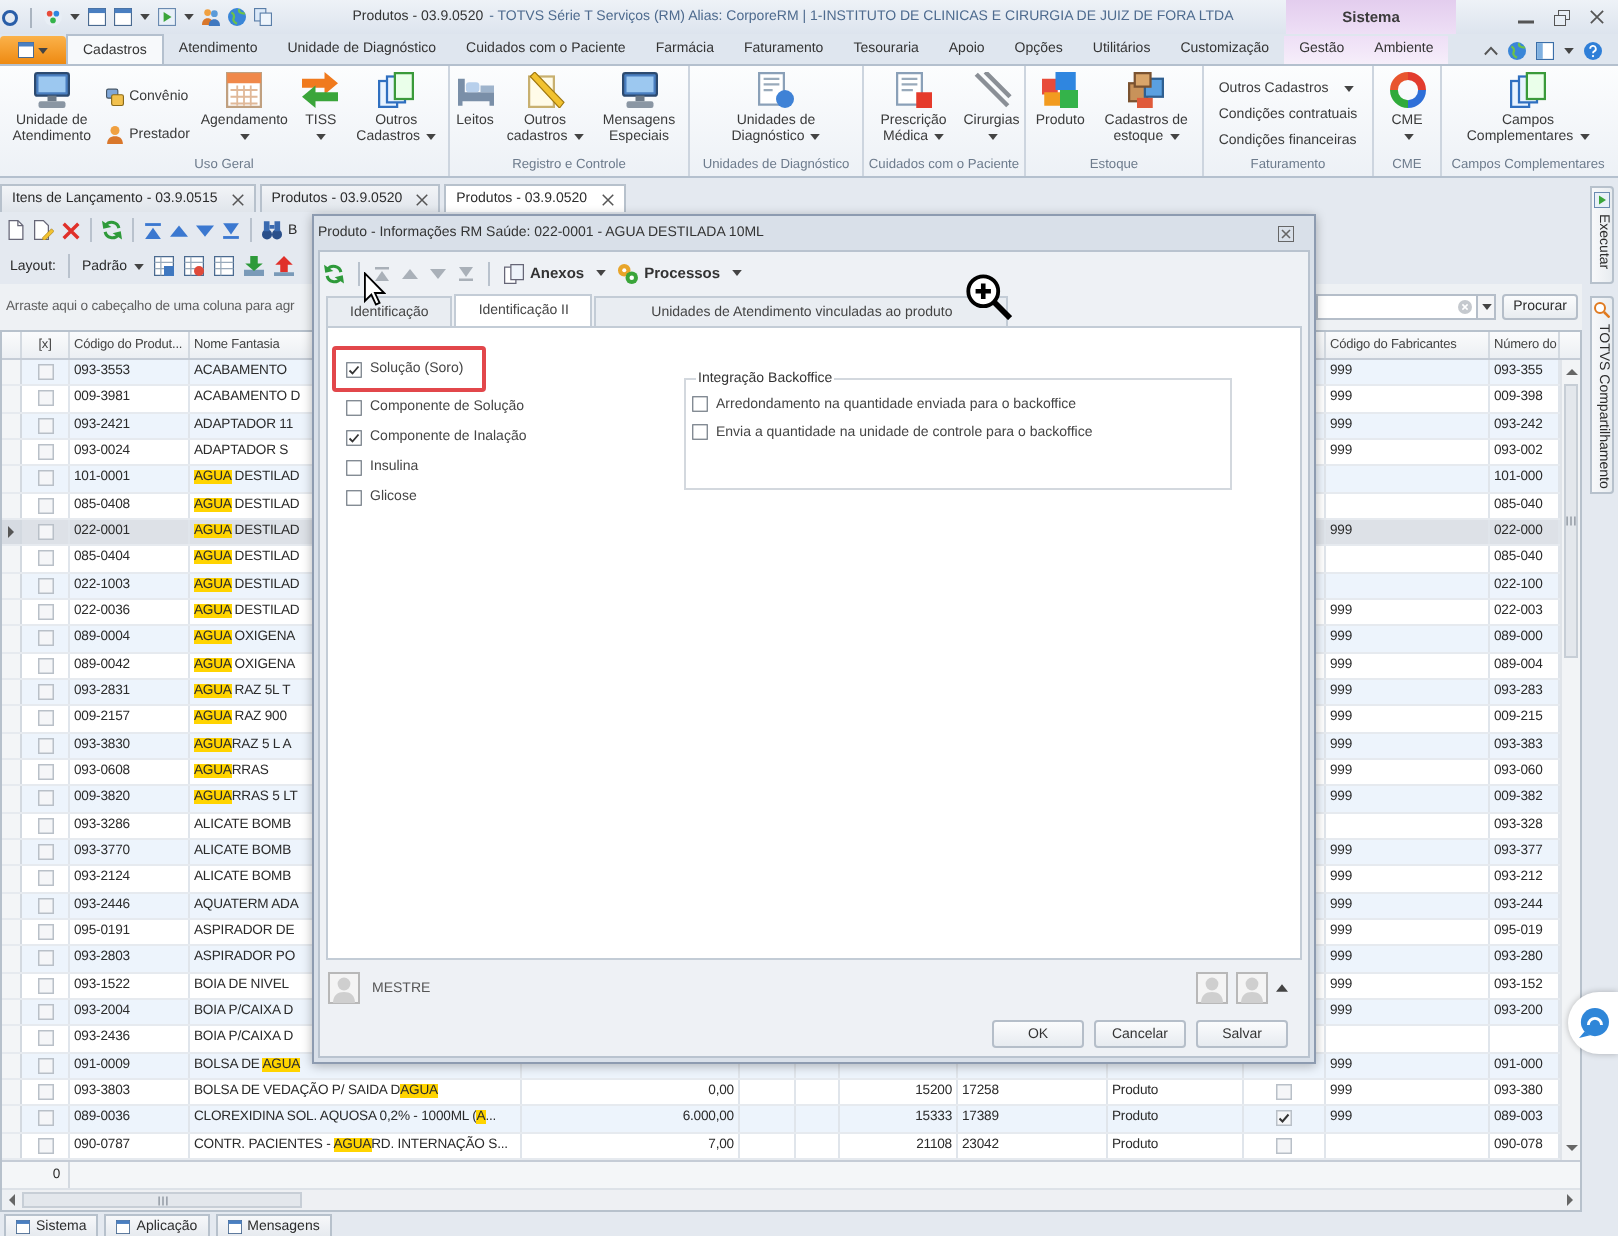  Describe the element at coordinates (1571, 1148) in the screenshot. I see `scroll-down-icon` at that location.